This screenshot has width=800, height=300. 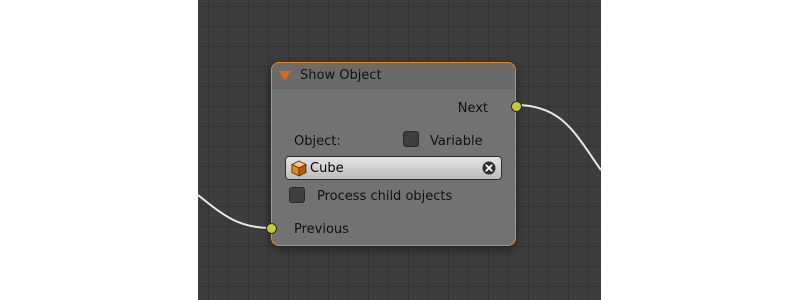 I want to click on cube-icon, so click(x=299, y=168).